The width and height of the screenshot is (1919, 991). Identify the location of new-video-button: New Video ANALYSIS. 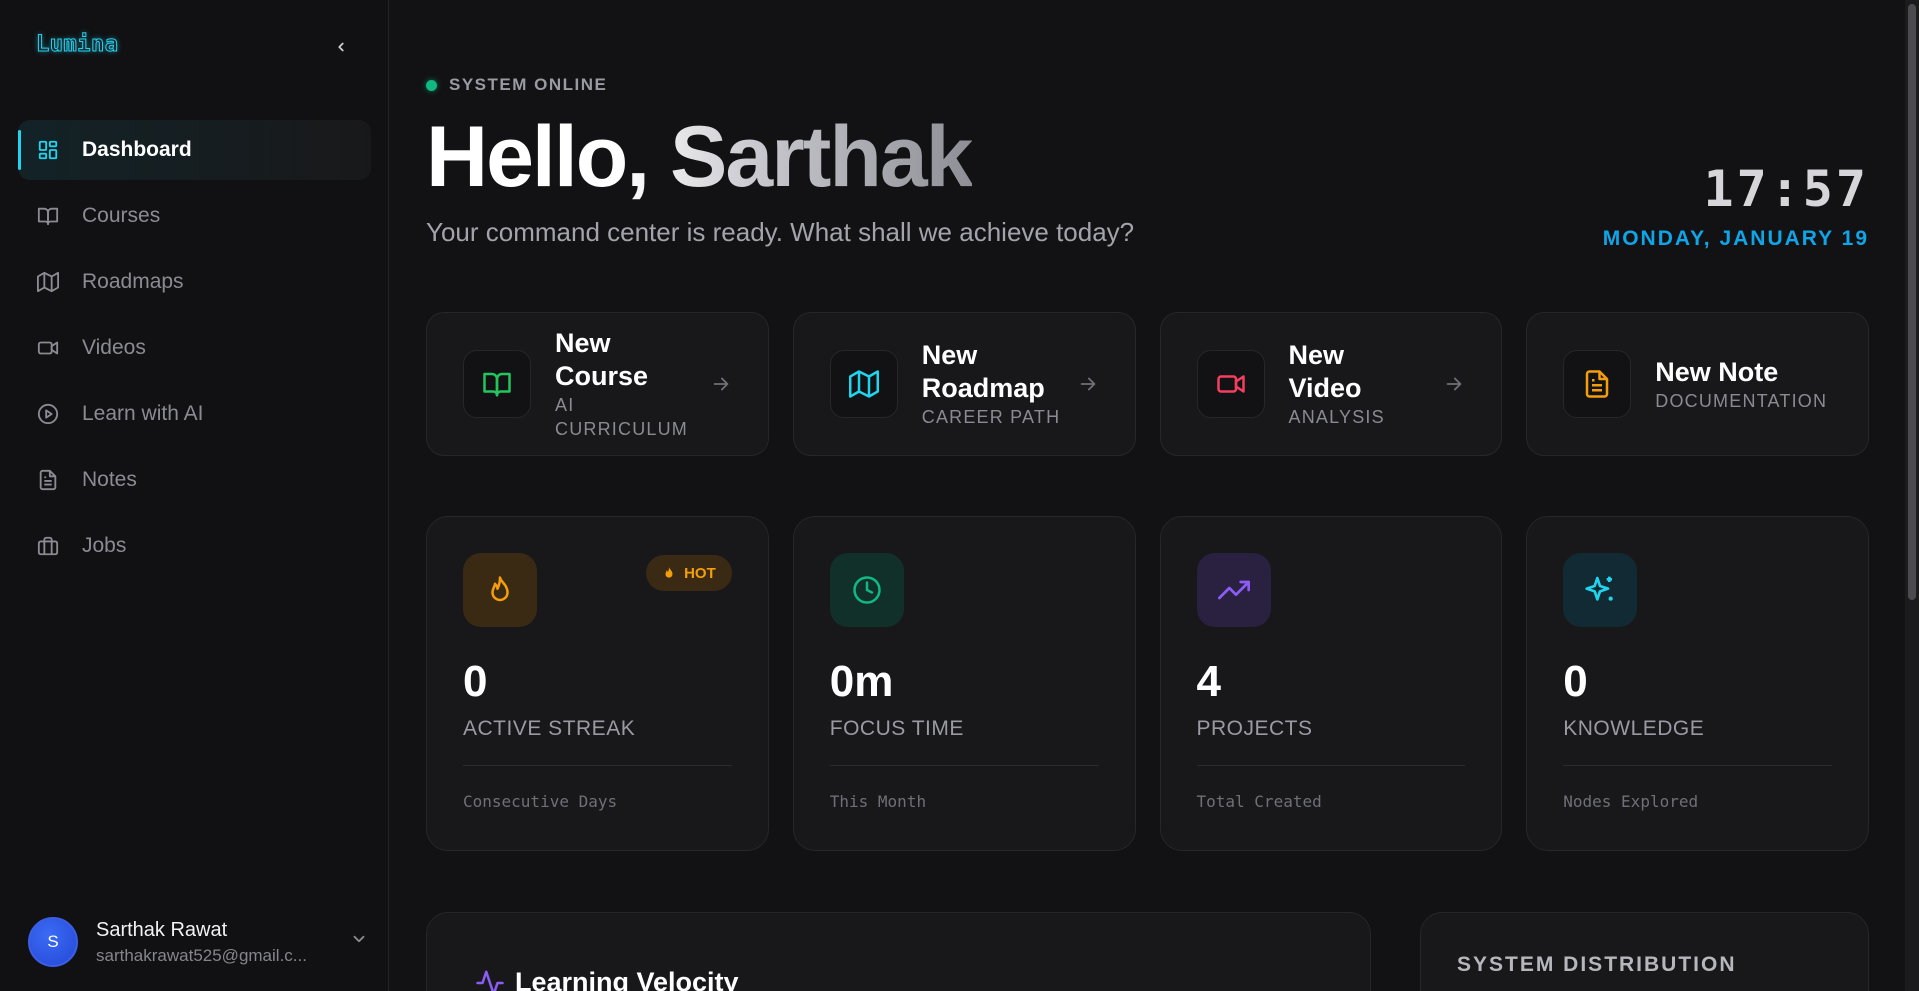
(1331, 384).